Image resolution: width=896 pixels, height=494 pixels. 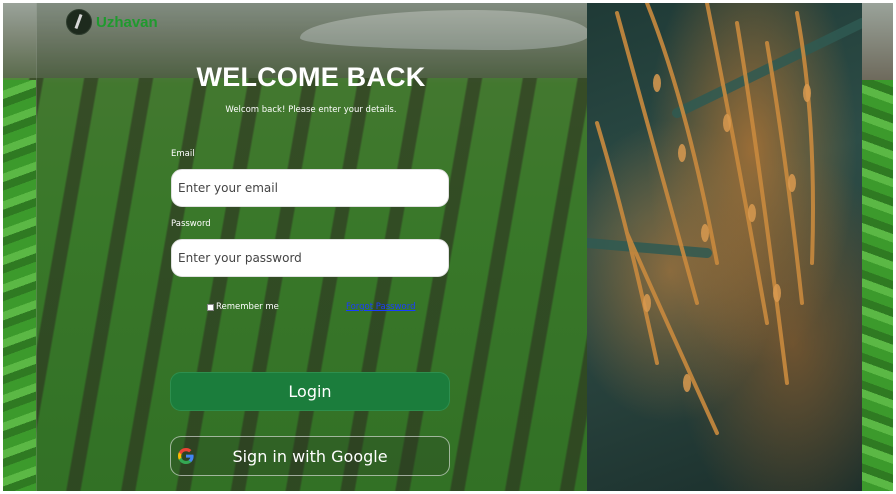 I want to click on page-subtitle: Welcom back! Please enter your details., so click(x=311, y=110).